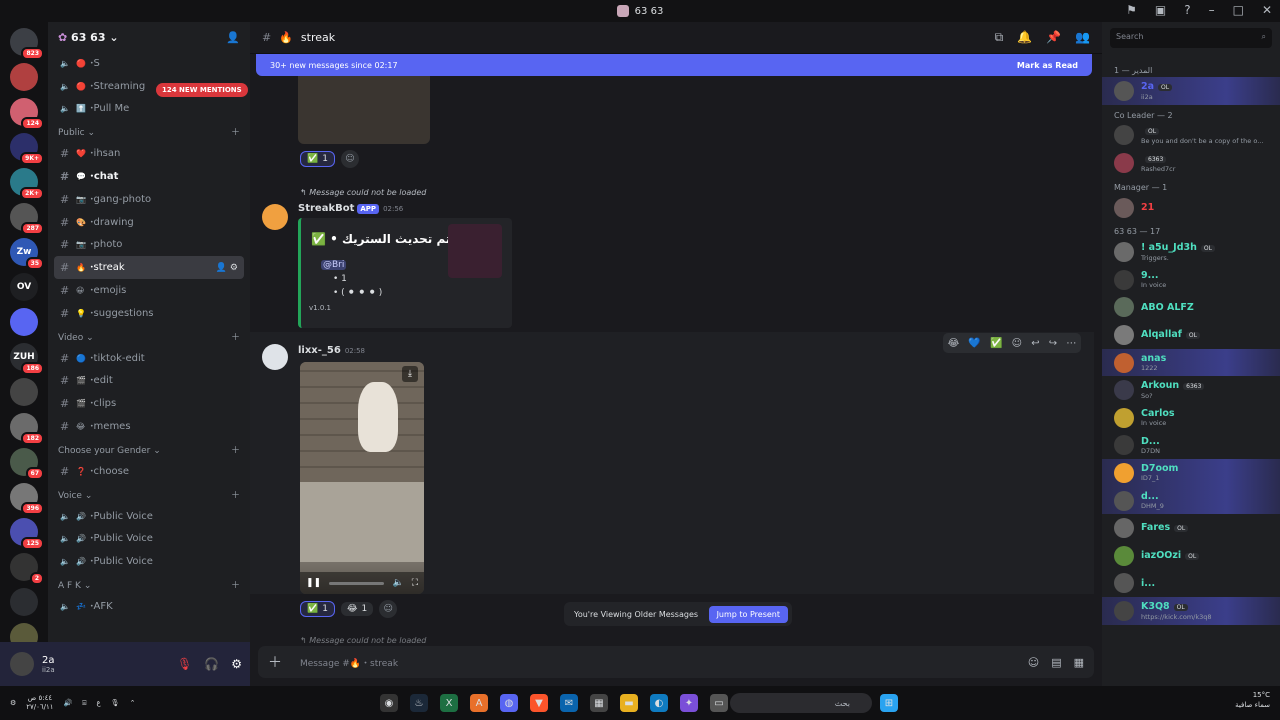 Image resolution: width=1280 pixels, height=720 pixels. Describe the element at coordinates (1047, 65) in the screenshot. I see `mark-as-read-button: Mark as Read` at that location.